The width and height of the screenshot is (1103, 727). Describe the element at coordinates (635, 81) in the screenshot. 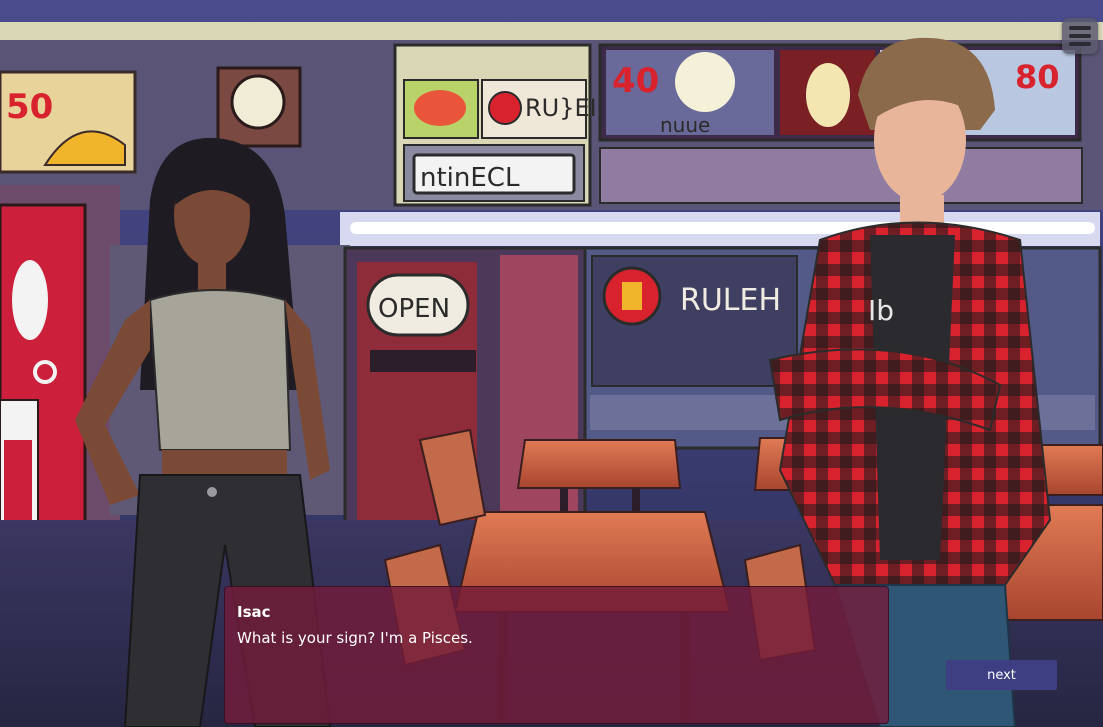

I see `price-center: 40` at that location.